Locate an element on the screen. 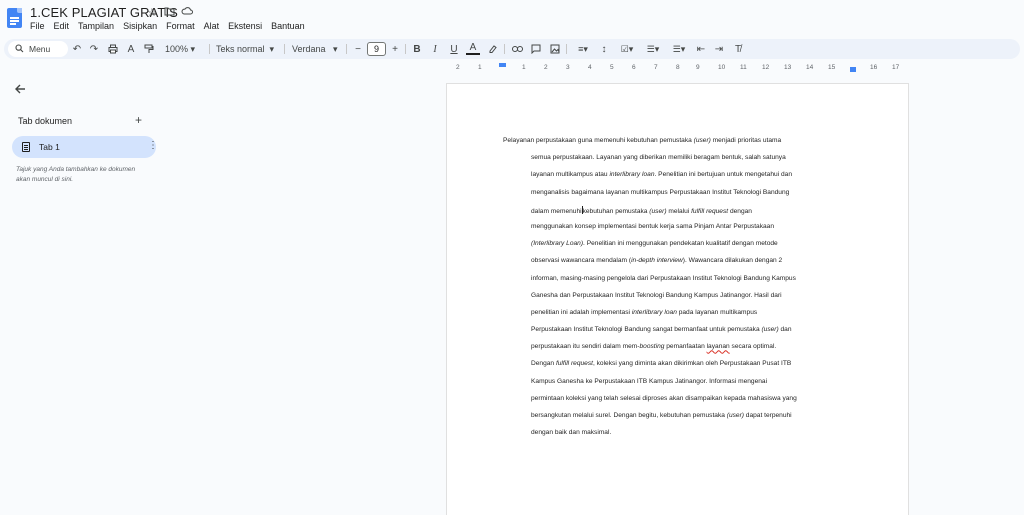 This screenshot has width=1024, height=515. clear-formatting-icon: T̸ is located at coordinates (738, 49).